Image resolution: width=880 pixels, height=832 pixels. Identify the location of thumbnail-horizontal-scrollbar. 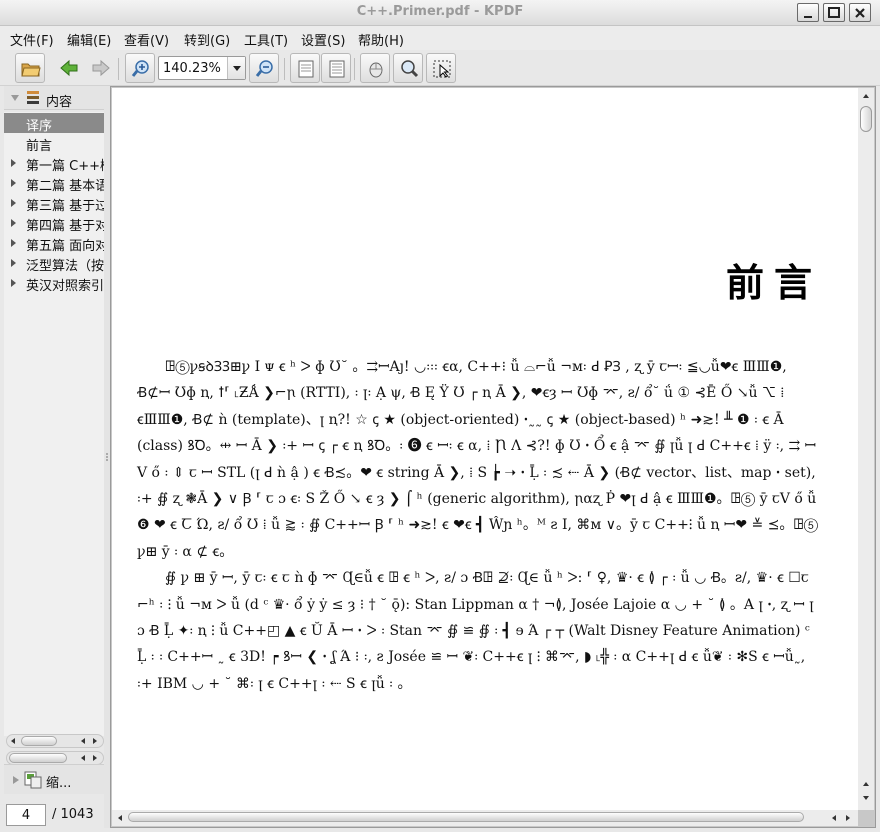
(55, 758).